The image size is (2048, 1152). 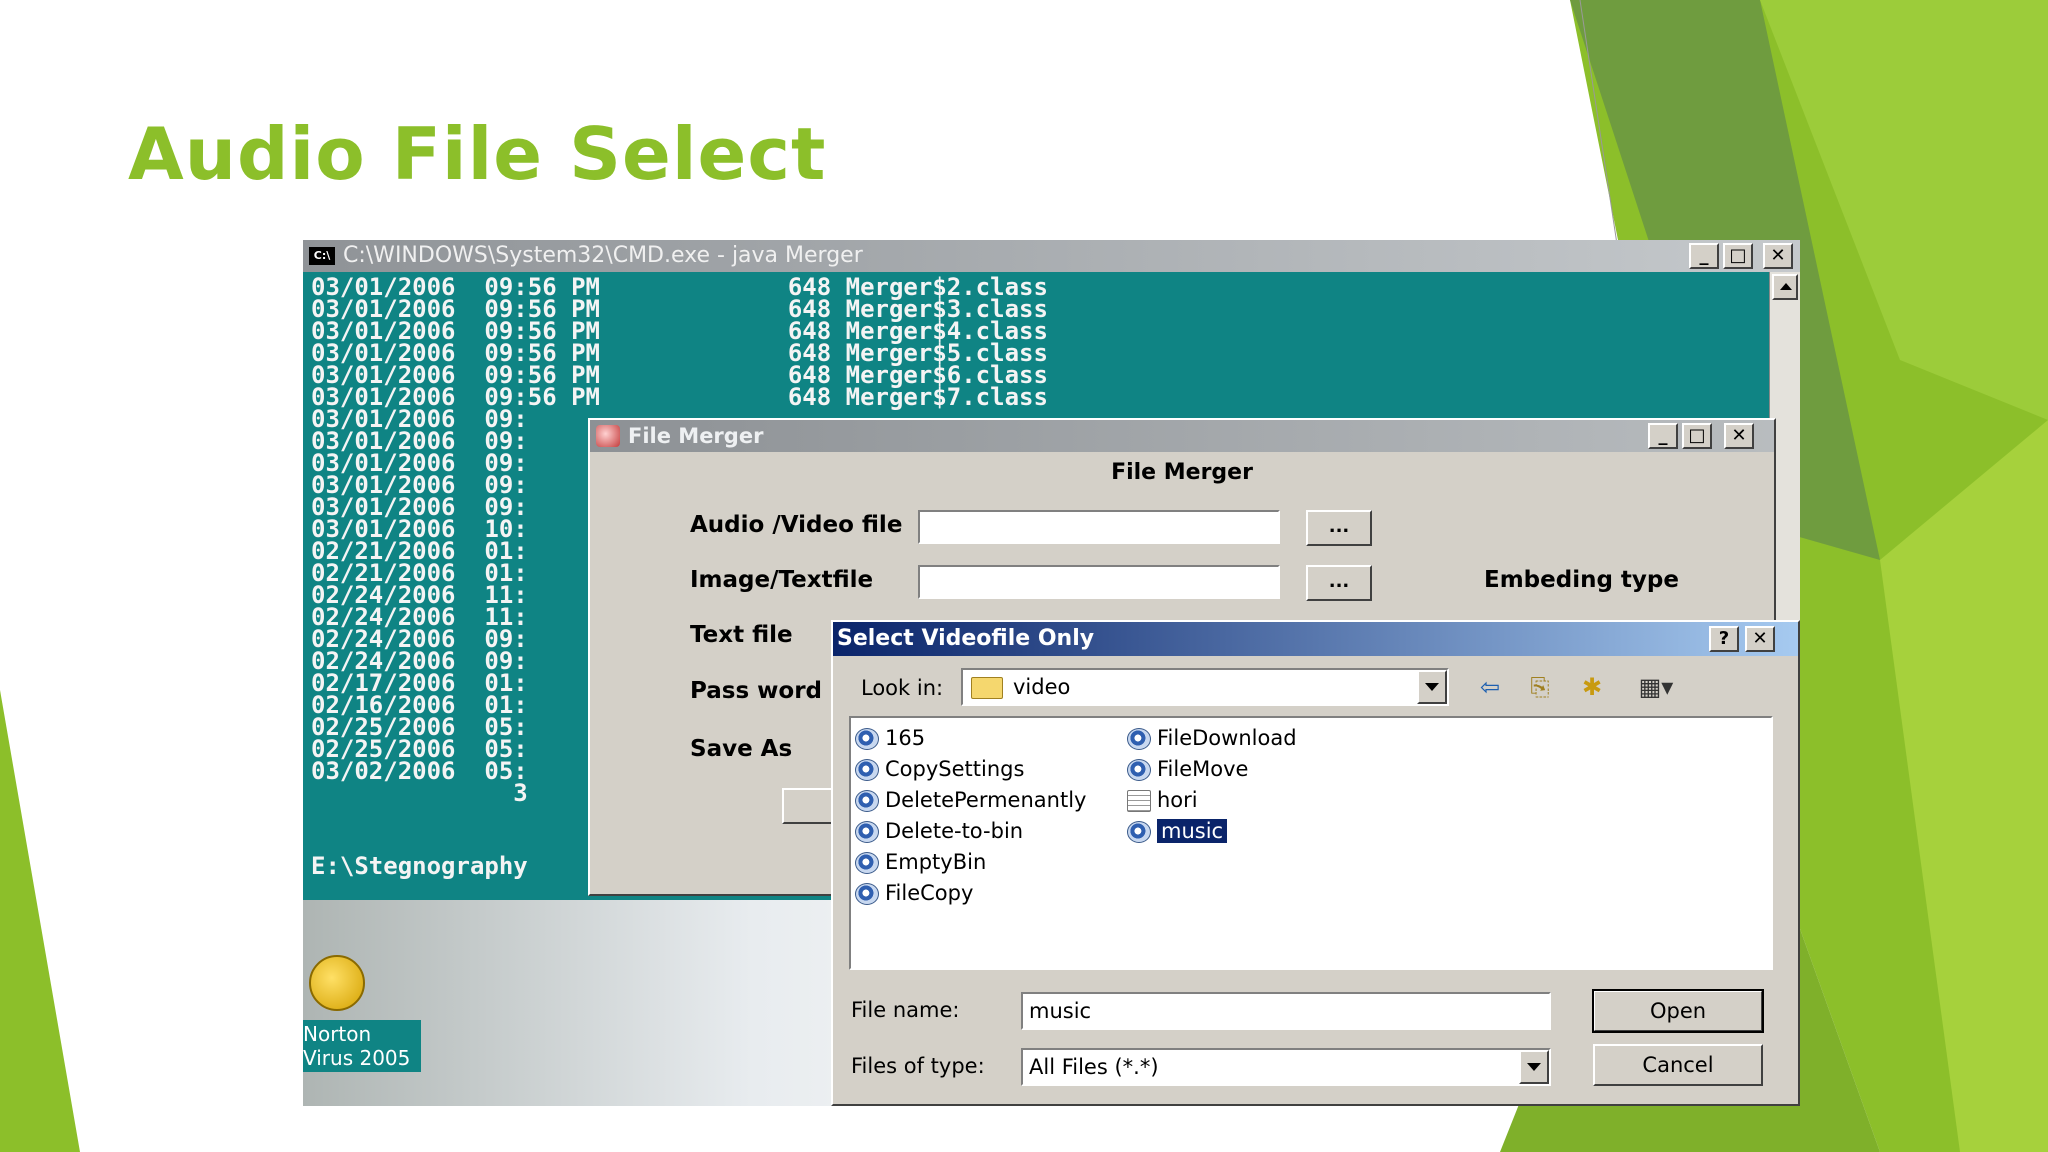 I want to click on file-list-item: EmptyBin, so click(x=920, y=862).